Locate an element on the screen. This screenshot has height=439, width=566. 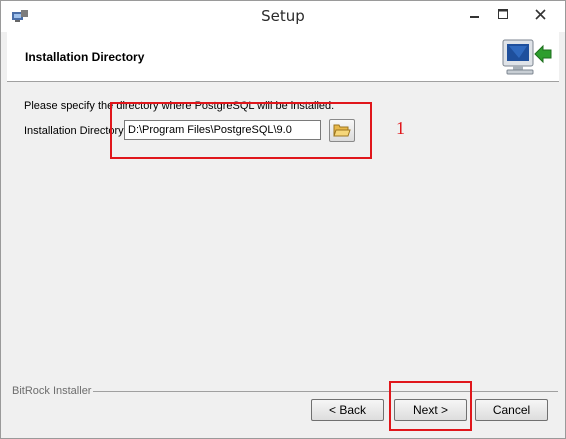
close-button is located at coordinates (540, 14).